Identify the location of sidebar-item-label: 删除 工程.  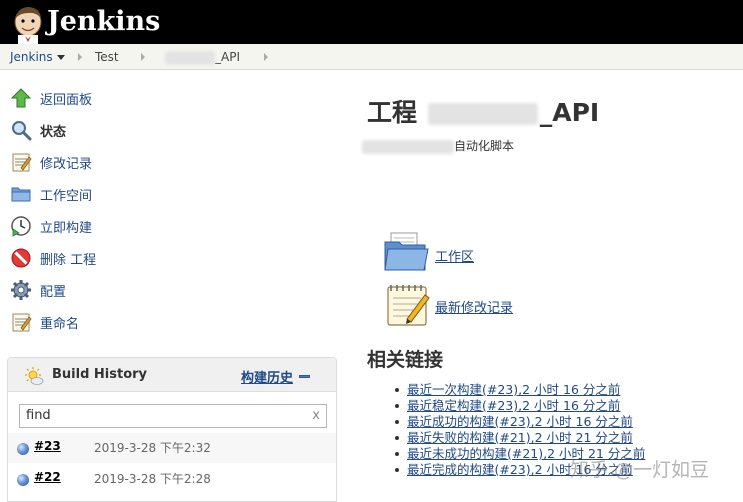
(68, 260).